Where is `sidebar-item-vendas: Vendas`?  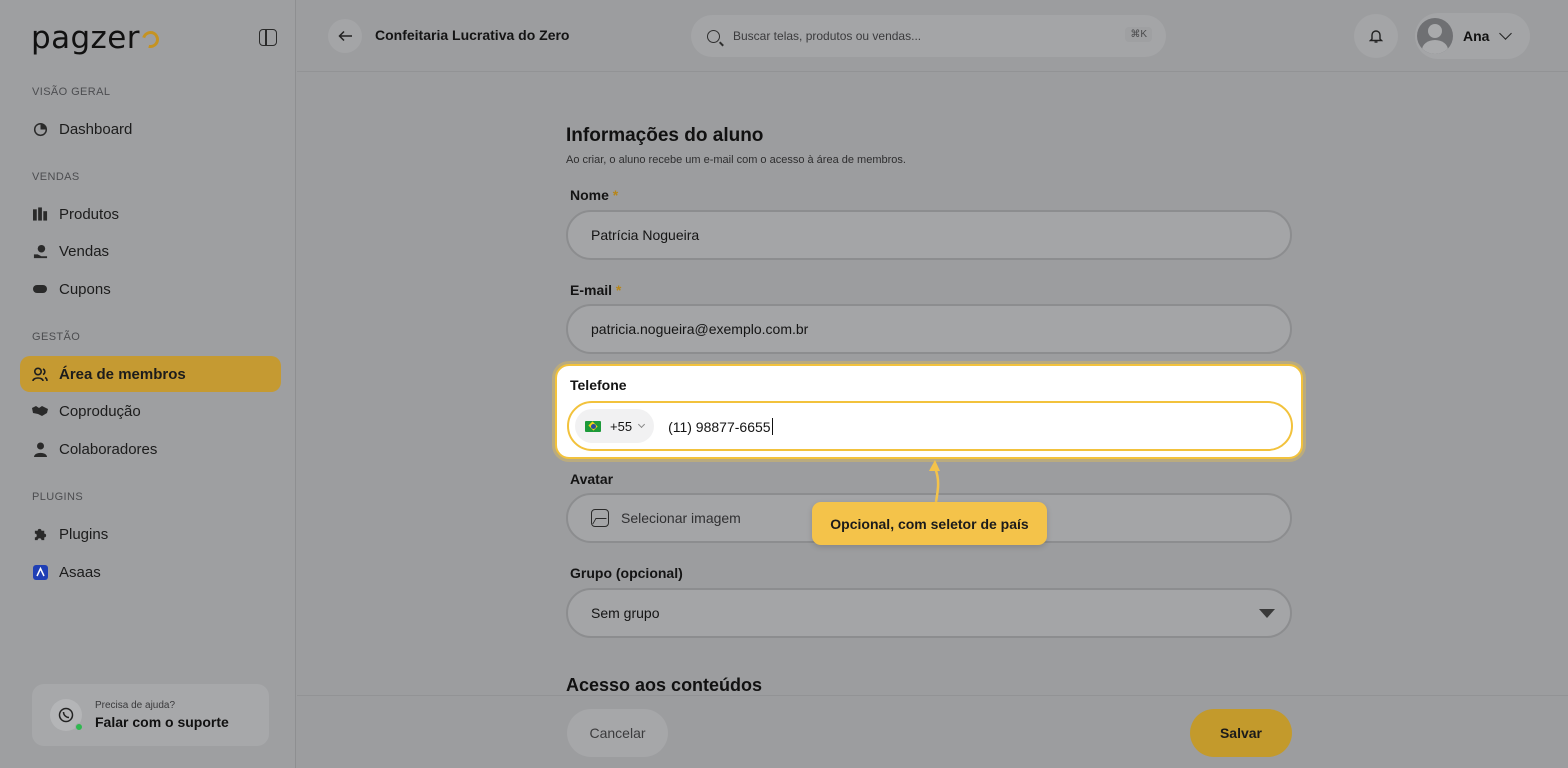
sidebar-item-vendas: Vendas is located at coordinates (150, 251).